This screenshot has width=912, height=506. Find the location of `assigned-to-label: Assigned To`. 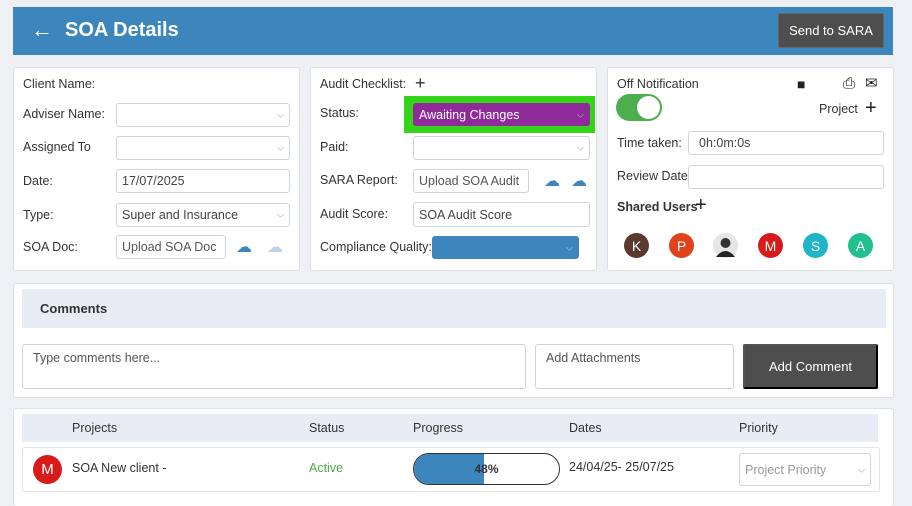

assigned-to-label: Assigned To is located at coordinates (57, 147).